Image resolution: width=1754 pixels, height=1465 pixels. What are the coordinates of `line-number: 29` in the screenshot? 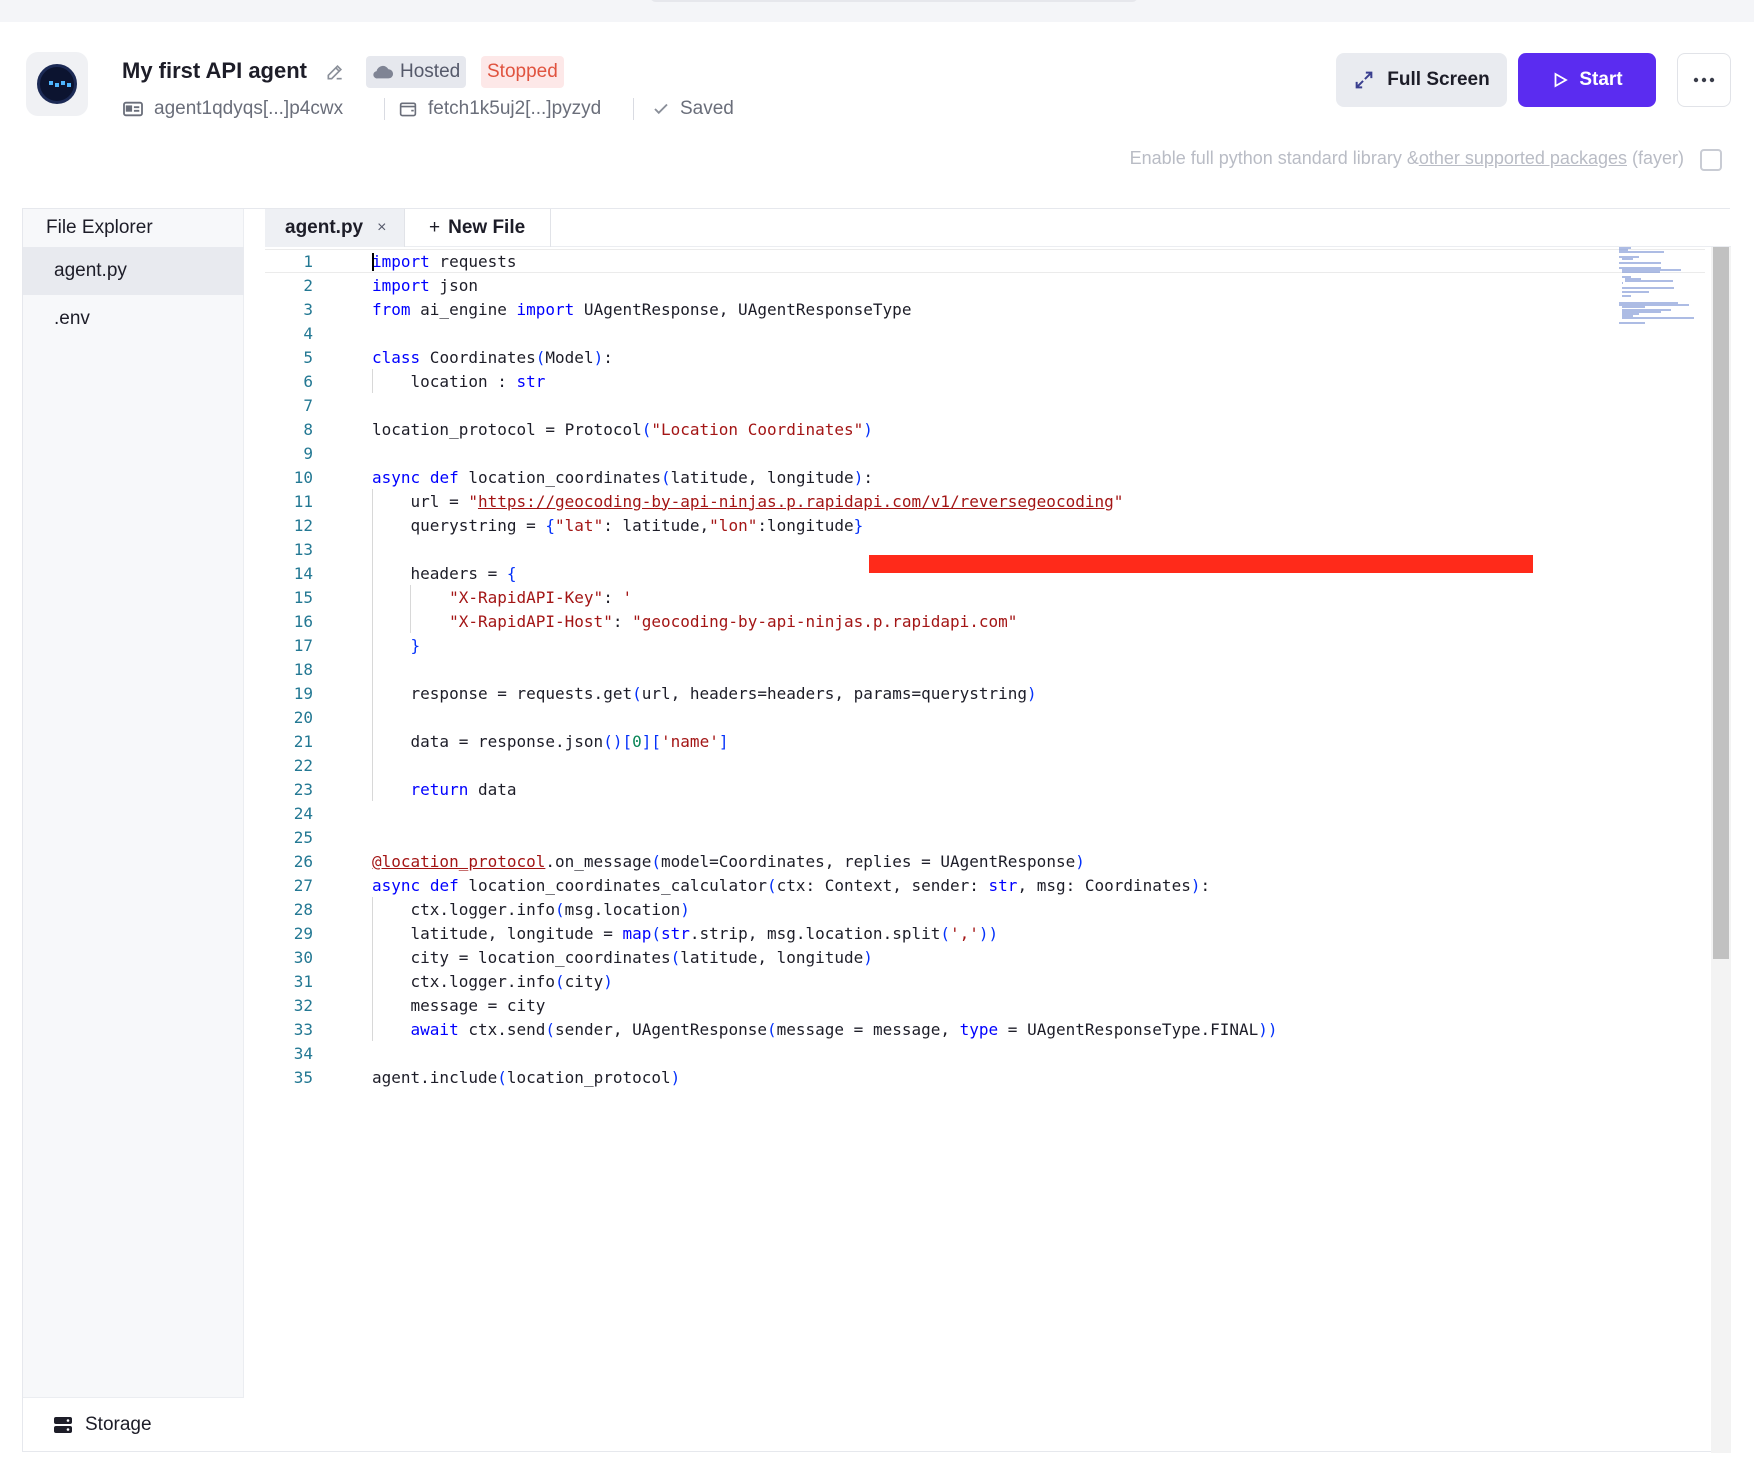 It's located at (303, 933).